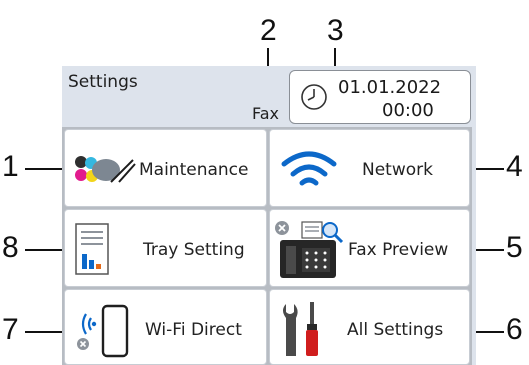 The image size is (529, 365). What do you see at coordinates (335, 30) in the screenshot?
I see `callout-3: 3` at bounding box center [335, 30].